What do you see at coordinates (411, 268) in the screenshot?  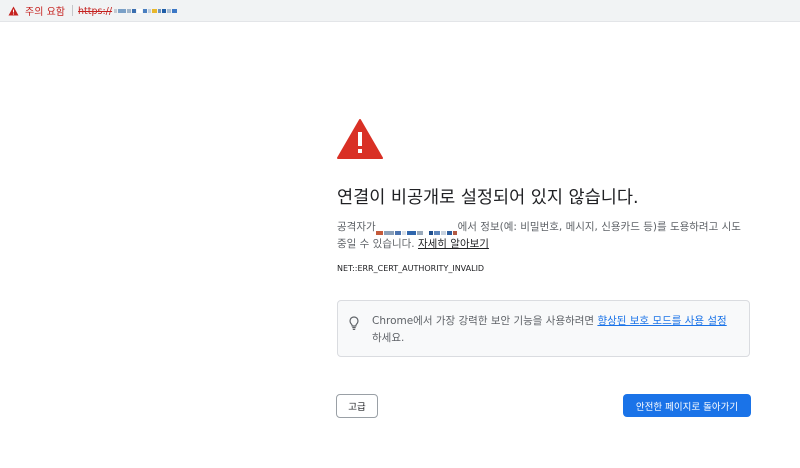 I see `error-code: NET::ERR_CERT_AUTHORITY_INVALID` at bounding box center [411, 268].